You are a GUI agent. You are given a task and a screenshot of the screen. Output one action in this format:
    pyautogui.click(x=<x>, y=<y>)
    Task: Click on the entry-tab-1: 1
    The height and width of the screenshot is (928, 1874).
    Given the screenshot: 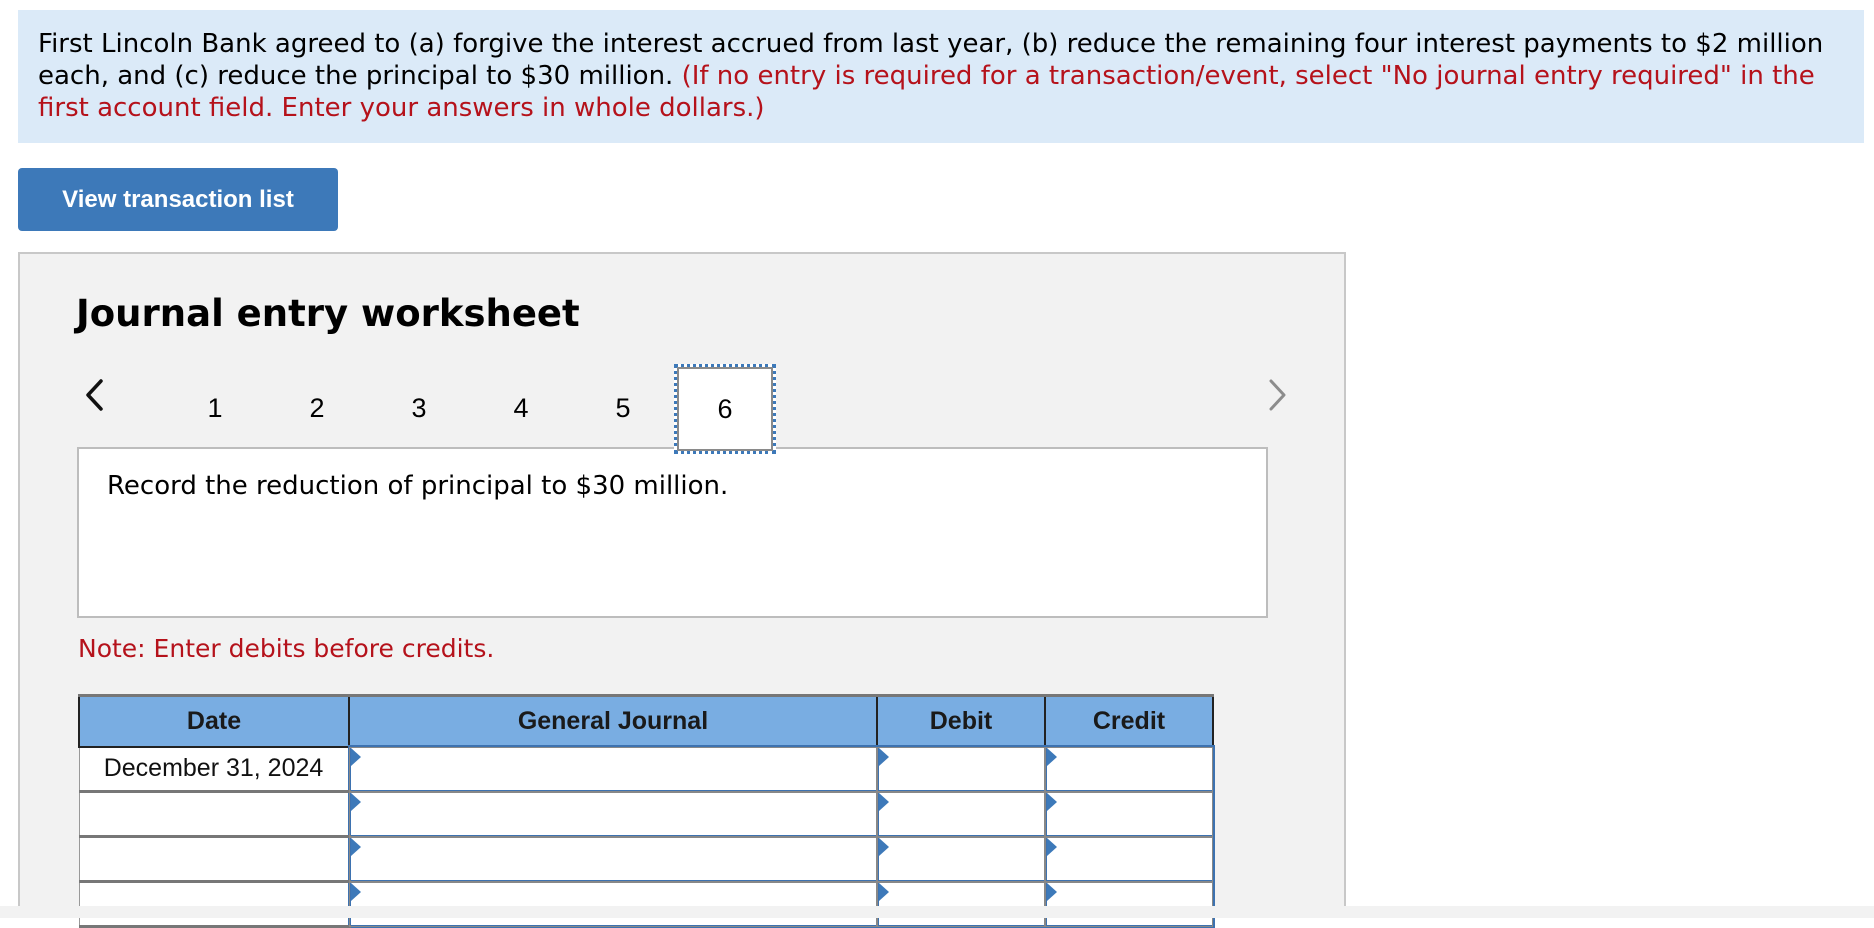 What is the action you would take?
    pyautogui.click(x=215, y=408)
    